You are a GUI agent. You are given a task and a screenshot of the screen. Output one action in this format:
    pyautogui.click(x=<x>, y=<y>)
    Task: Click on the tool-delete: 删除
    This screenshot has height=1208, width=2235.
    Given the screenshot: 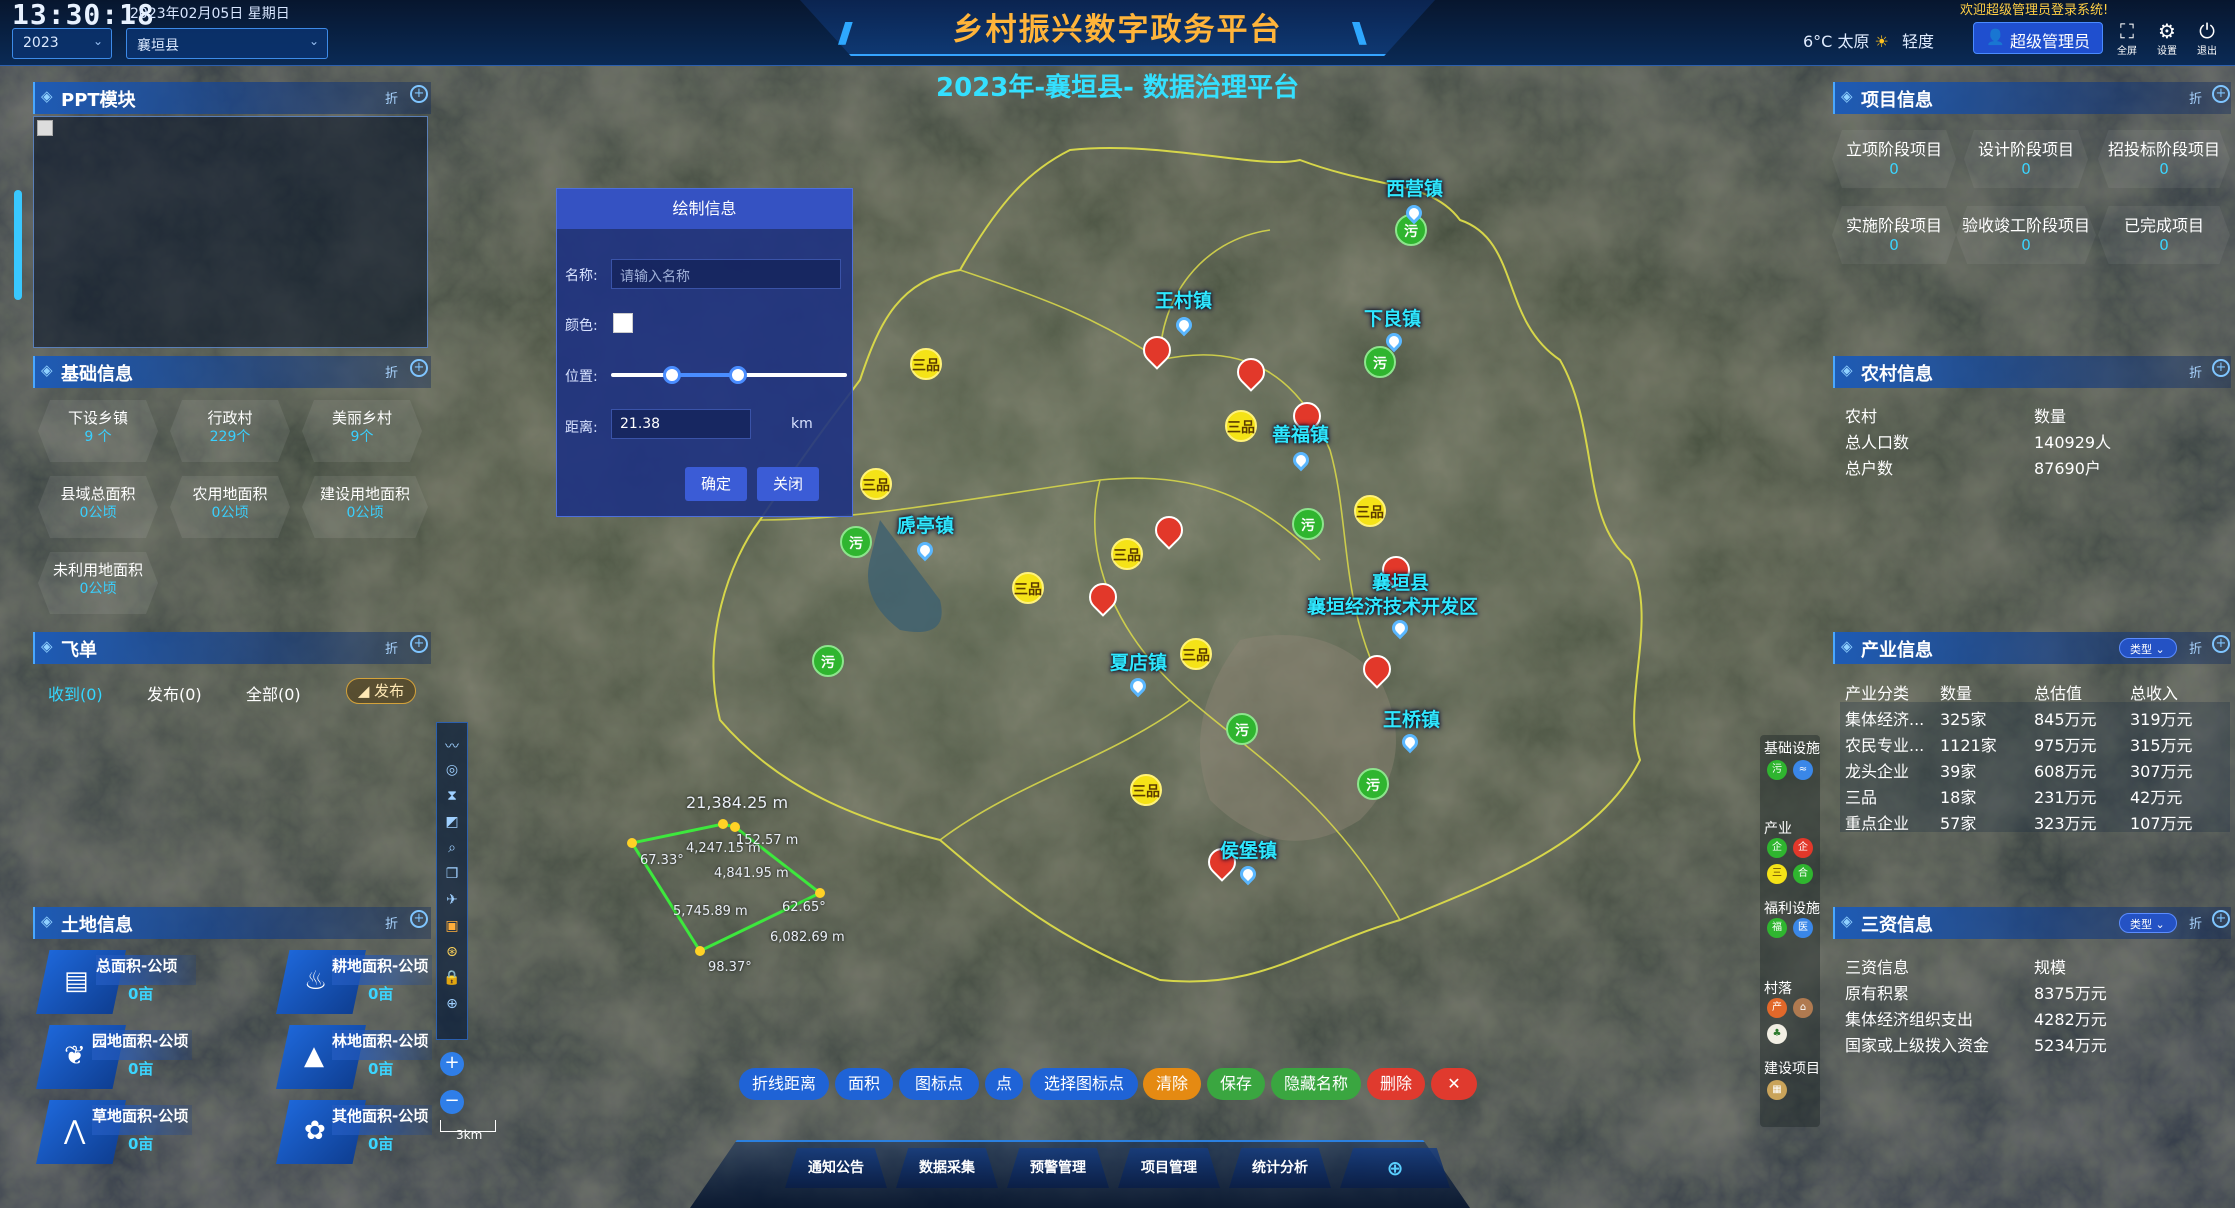 What is the action you would take?
    pyautogui.click(x=1396, y=1084)
    